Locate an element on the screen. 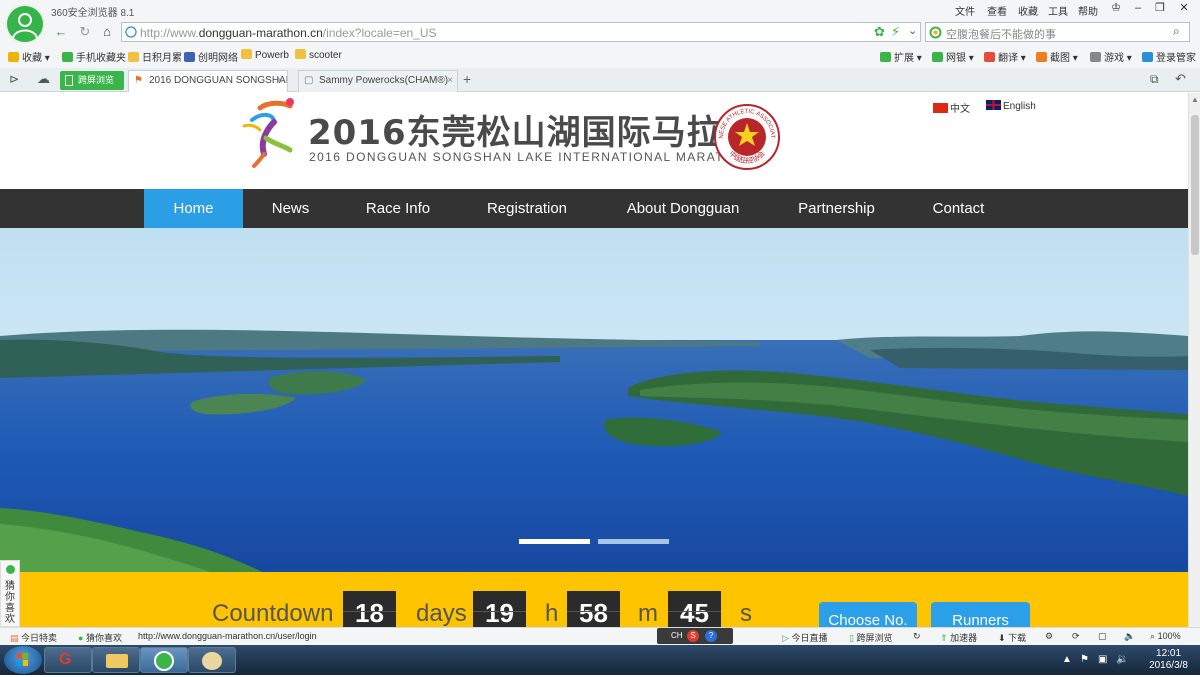  nav-about-dongguan: About Dongguan is located at coordinates (683, 208).